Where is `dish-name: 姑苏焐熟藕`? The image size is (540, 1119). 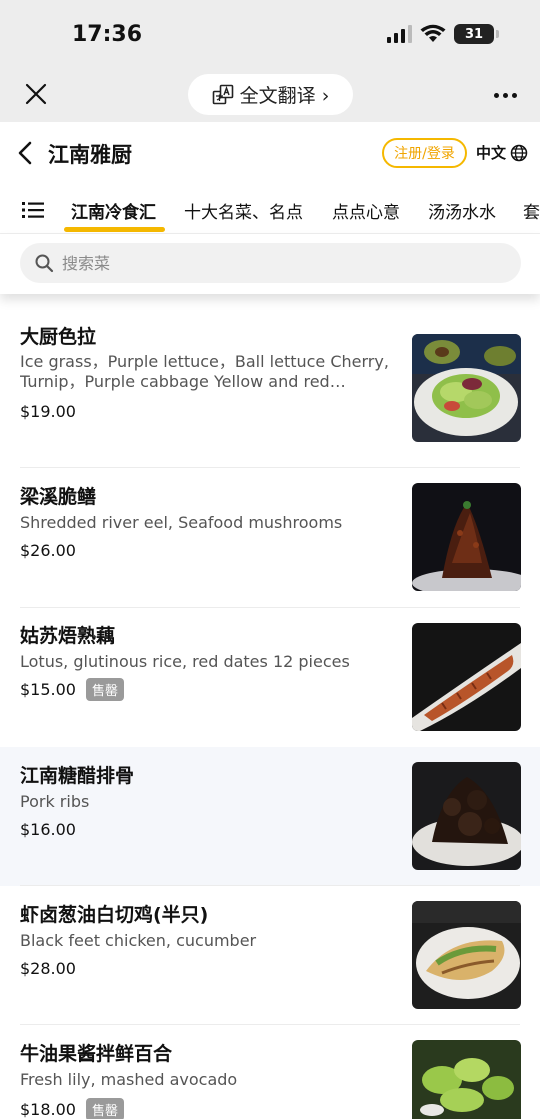
dish-name: 姑苏焐熟藕 is located at coordinates (68, 636).